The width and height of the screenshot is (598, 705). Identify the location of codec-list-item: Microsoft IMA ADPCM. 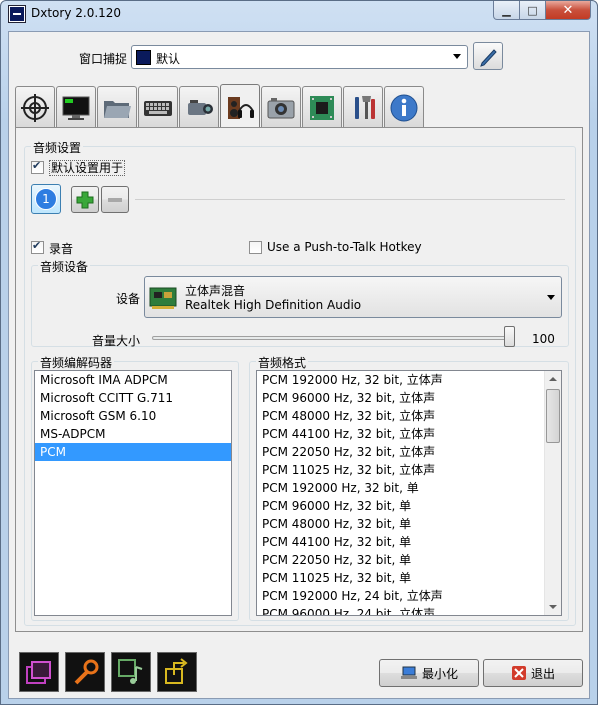
(133, 380).